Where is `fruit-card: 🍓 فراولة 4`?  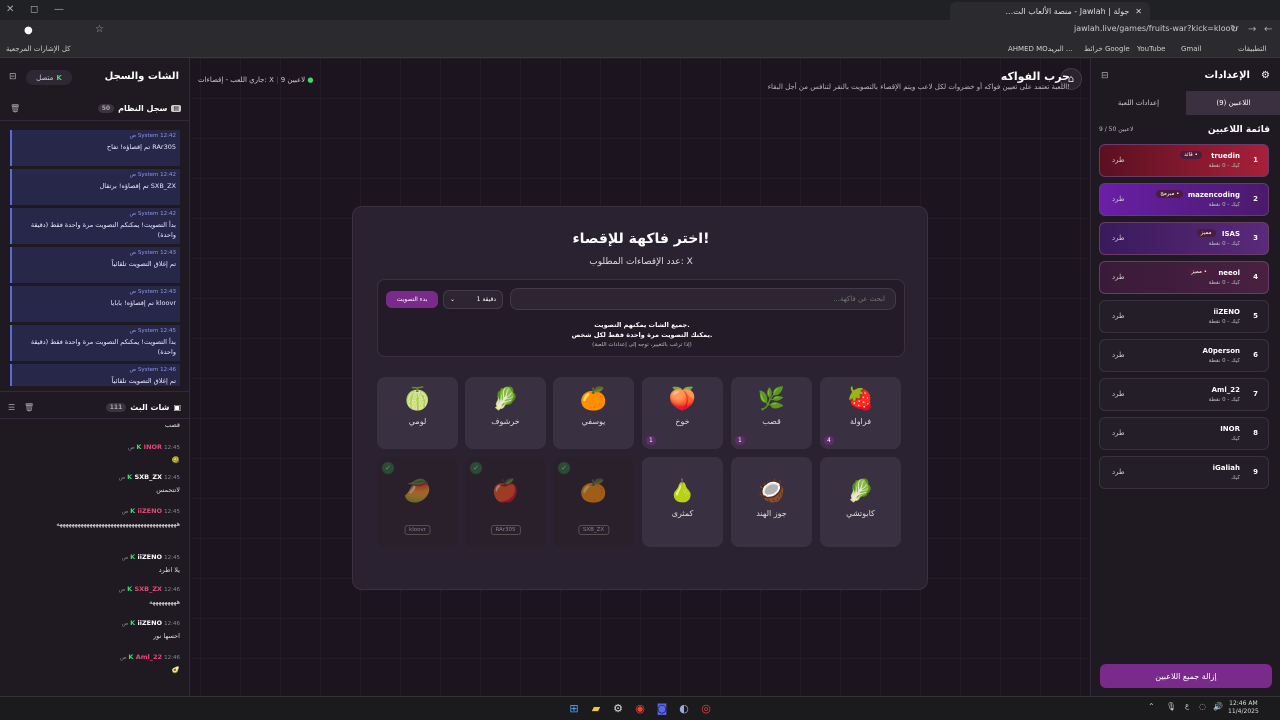 fruit-card: 🍓 فراولة 4 is located at coordinates (860, 413).